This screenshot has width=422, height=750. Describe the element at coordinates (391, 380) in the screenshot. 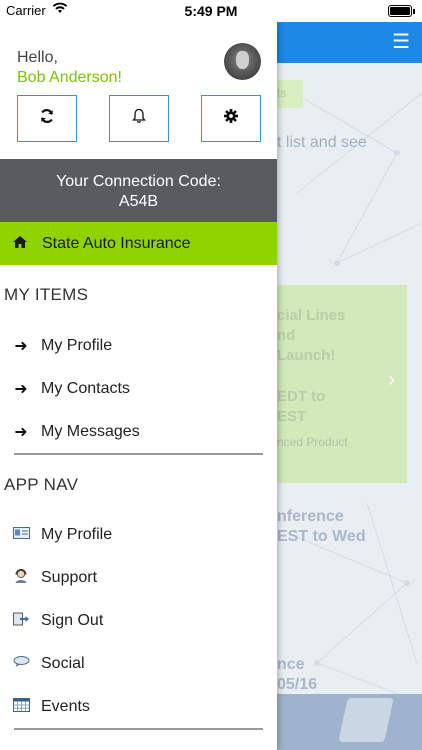

I see `chevron-right-icon: ›` at that location.